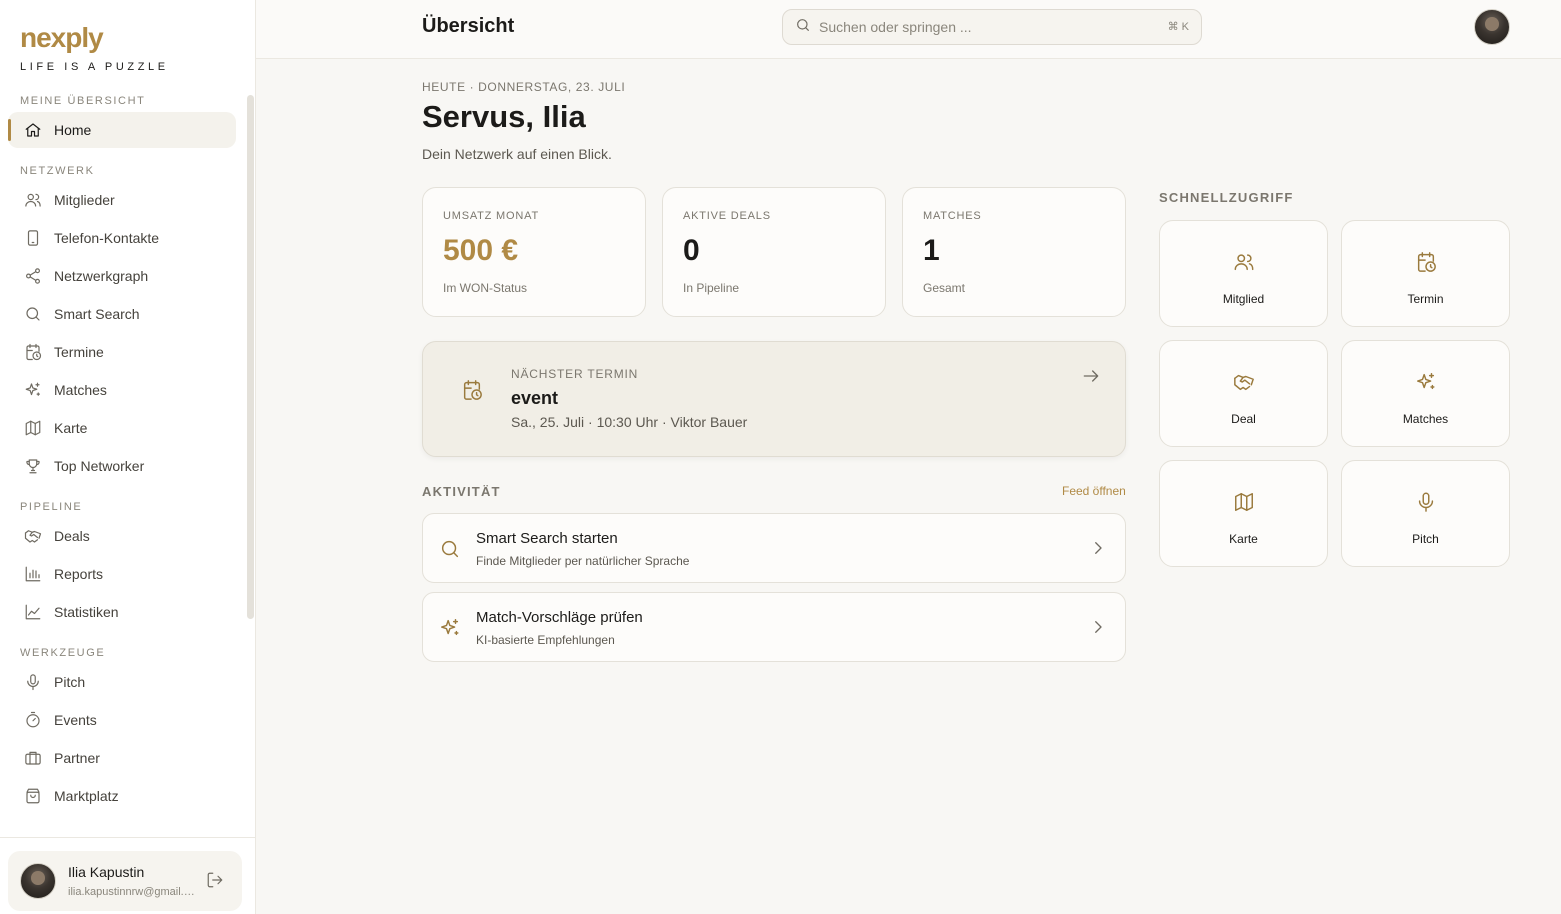 Image resolution: width=1561 pixels, height=914 pixels. Describe the element at coordinates (727, 216) in the screenshot. I see `stat-label: AKTIVE DEALS` at that location.